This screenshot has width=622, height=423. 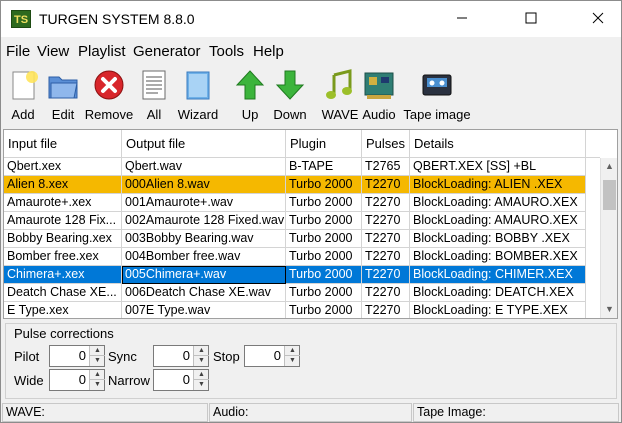 I want to click on cell-output-file: Qbert.wav, so click(x=204, y=167).